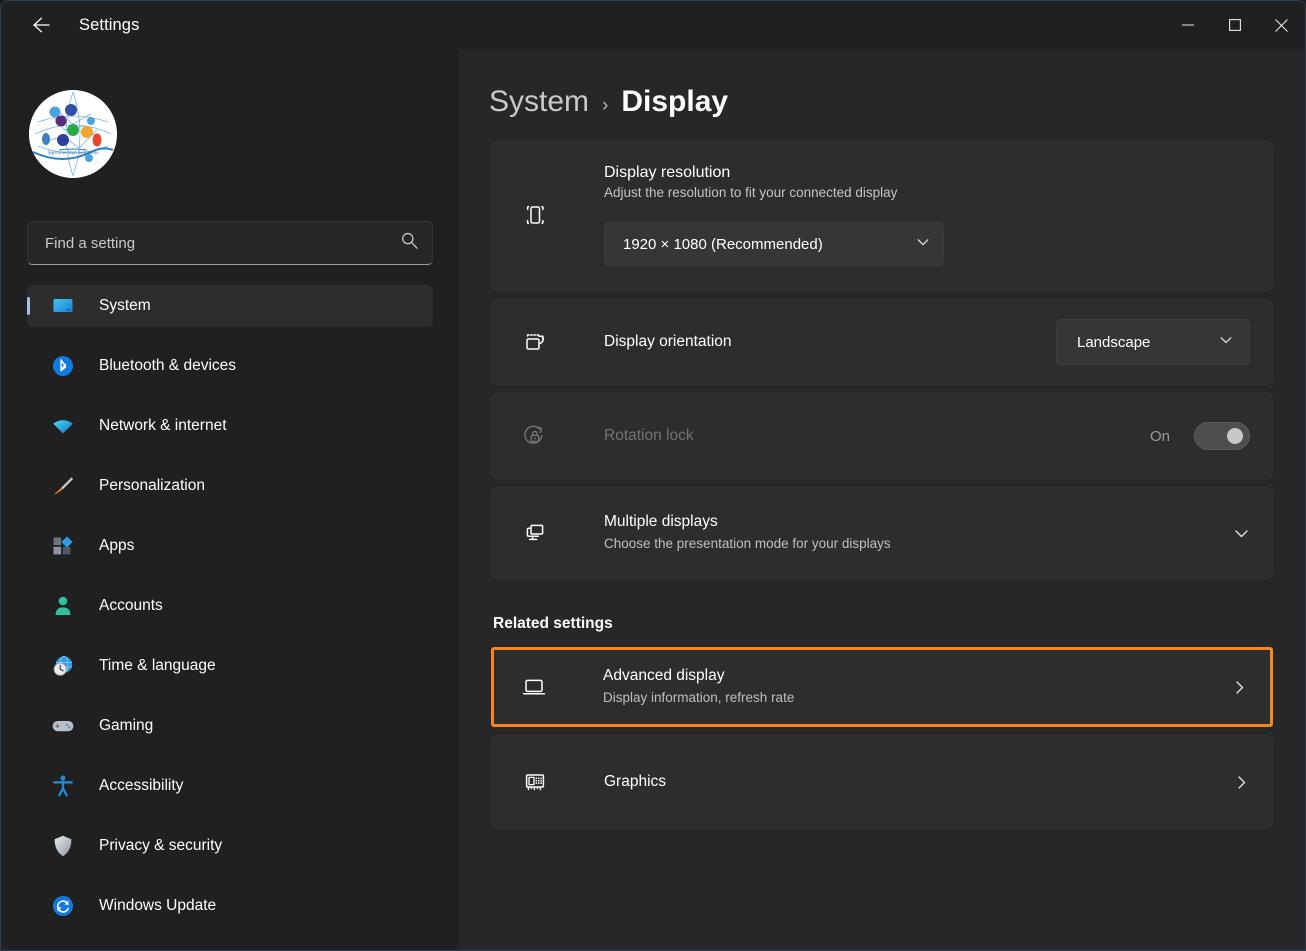 Image resolution: width=1306 pixels, height=951 pixels. I want to click on graphics-card-icon, so click(535, 782).